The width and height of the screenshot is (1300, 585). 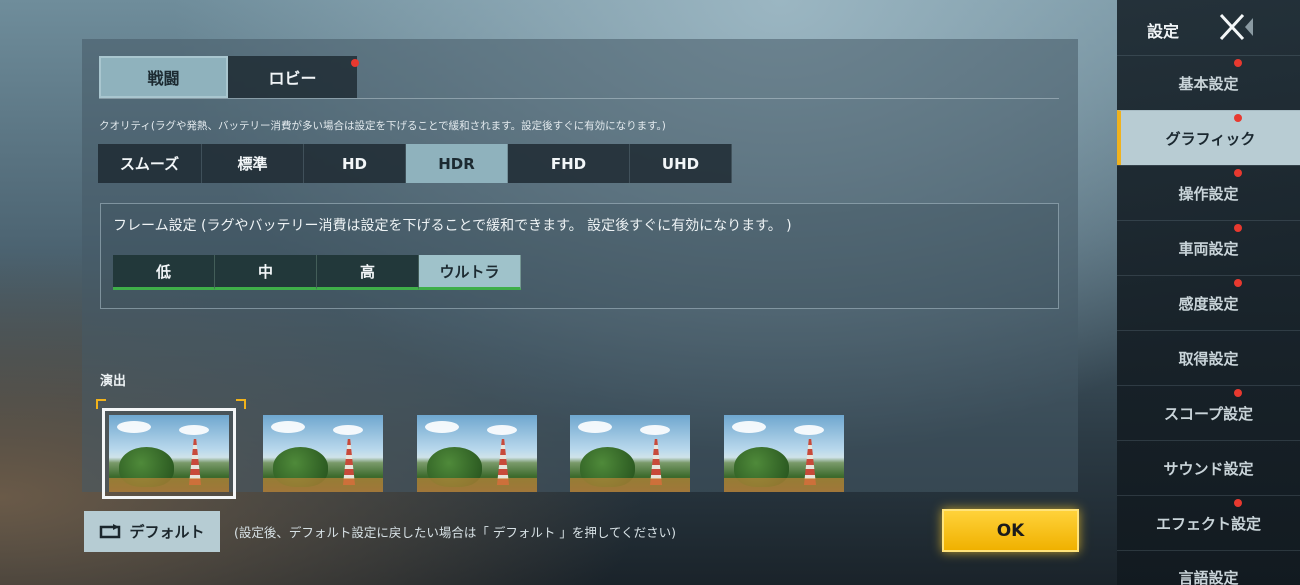 I want to click on quality-selector: スムーズ 標準 HD HDR FHD UHD, so click(x=415, y=163).